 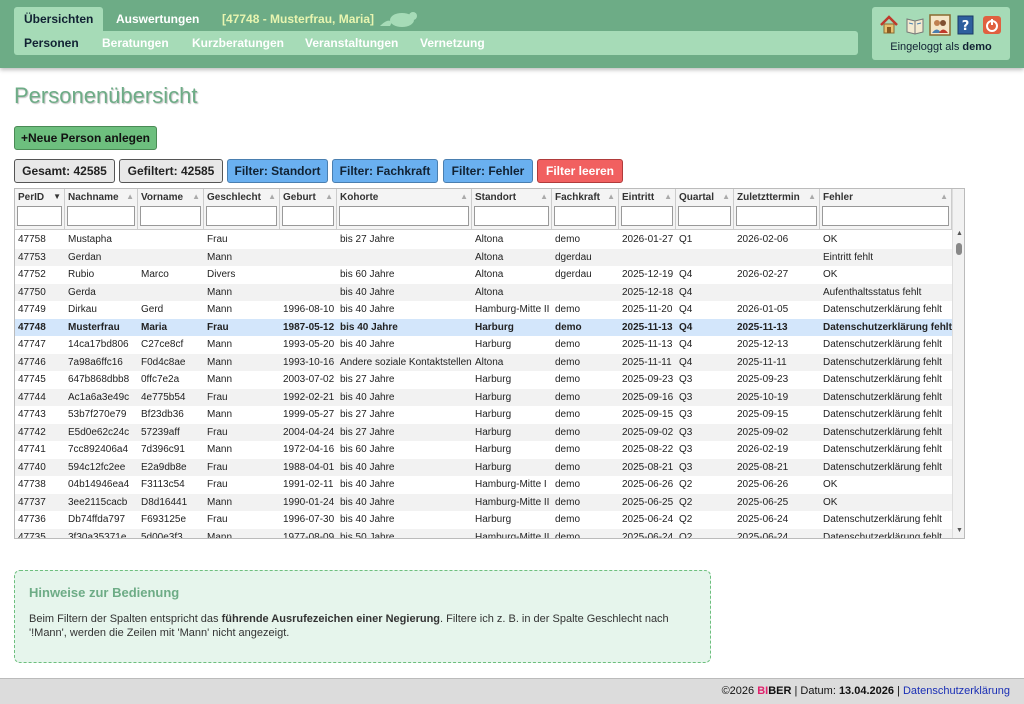 What do you see at coordinates (573, 257) in the screenshot?
I see `cell-fachkraft: dgerdau` at bounding box center [573, 257].